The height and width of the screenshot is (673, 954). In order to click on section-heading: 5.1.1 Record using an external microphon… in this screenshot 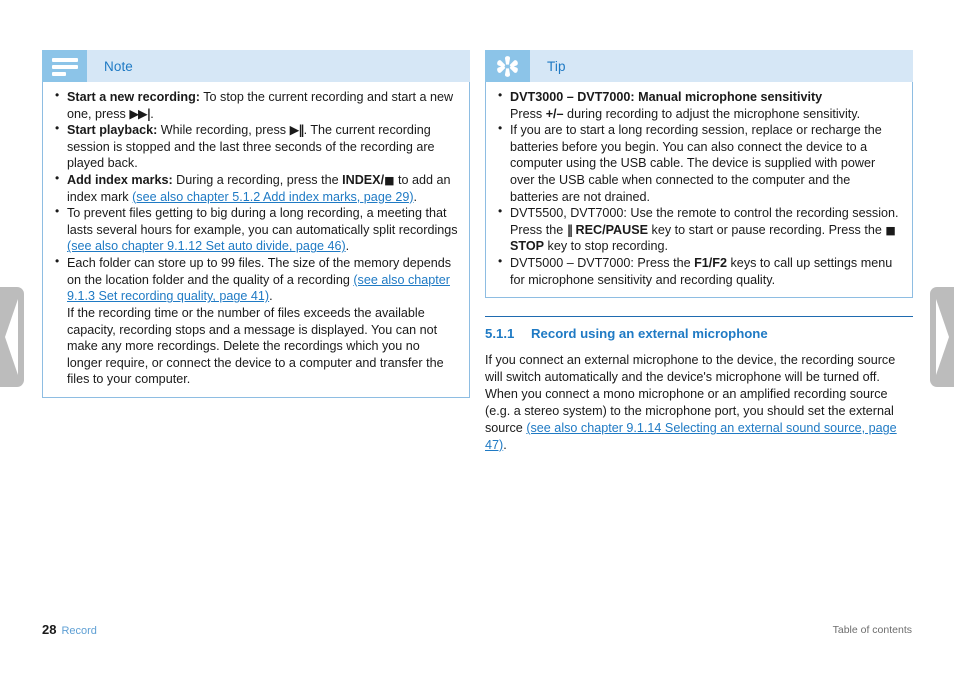, I will do `click(699, 333)`.